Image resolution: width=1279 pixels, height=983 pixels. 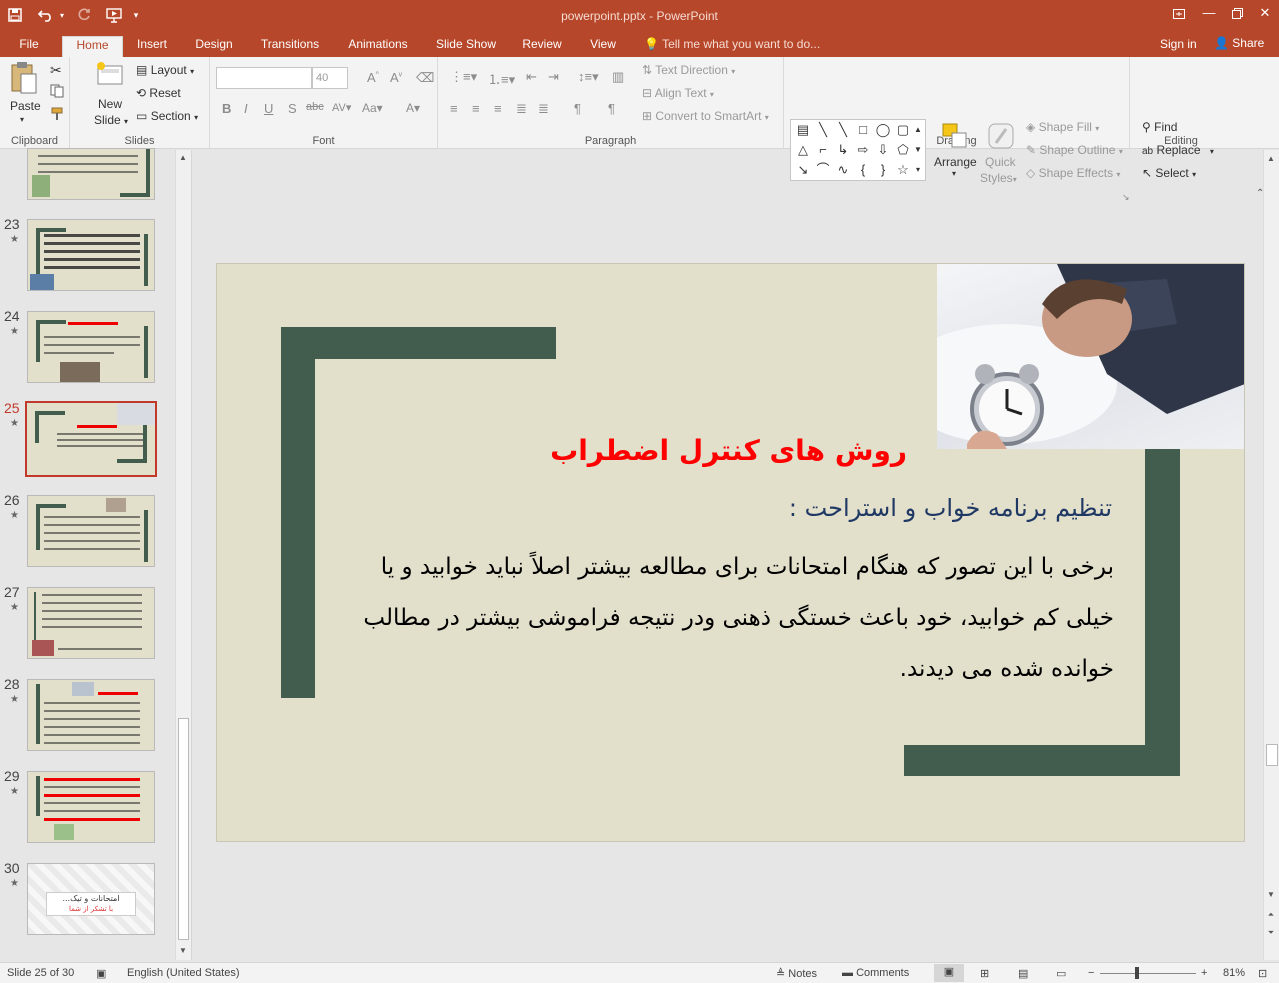 What do you see at coordinates (1090, 356) in the screenshot?
I see `sleeping-man-alarm-clock-image` at bounding box center [1090, 356].